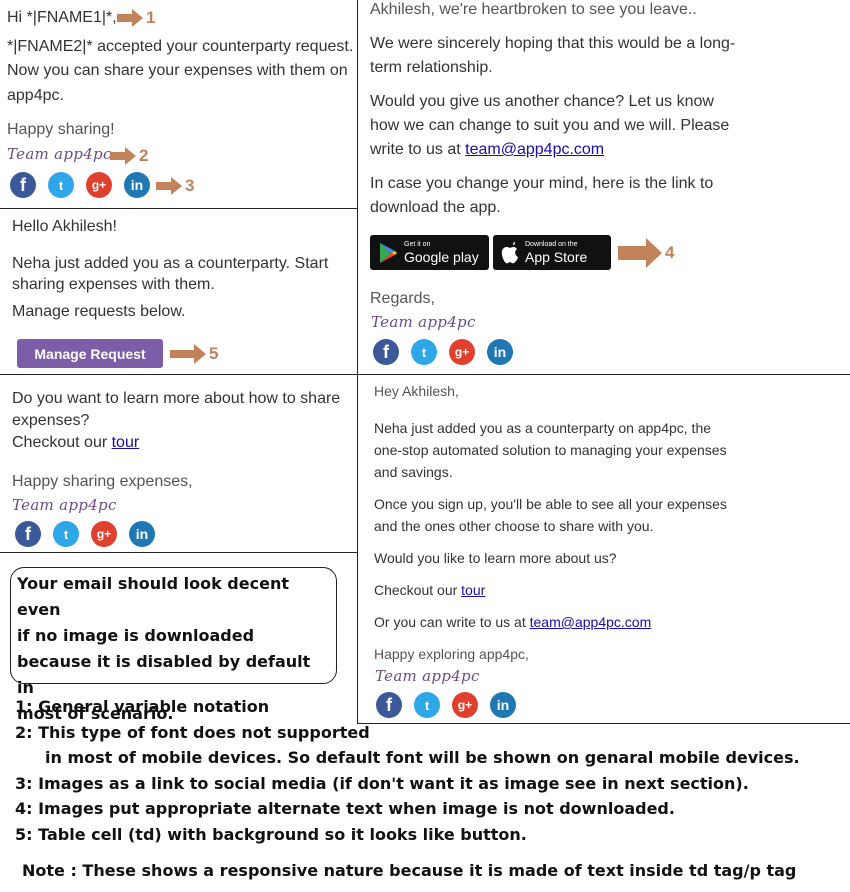 The image size is (850, 892). What do you see at coordinates (90, 353) in the screenshot?
I see `manage-request-button: Manage Request` at bounding box center [90, 353].